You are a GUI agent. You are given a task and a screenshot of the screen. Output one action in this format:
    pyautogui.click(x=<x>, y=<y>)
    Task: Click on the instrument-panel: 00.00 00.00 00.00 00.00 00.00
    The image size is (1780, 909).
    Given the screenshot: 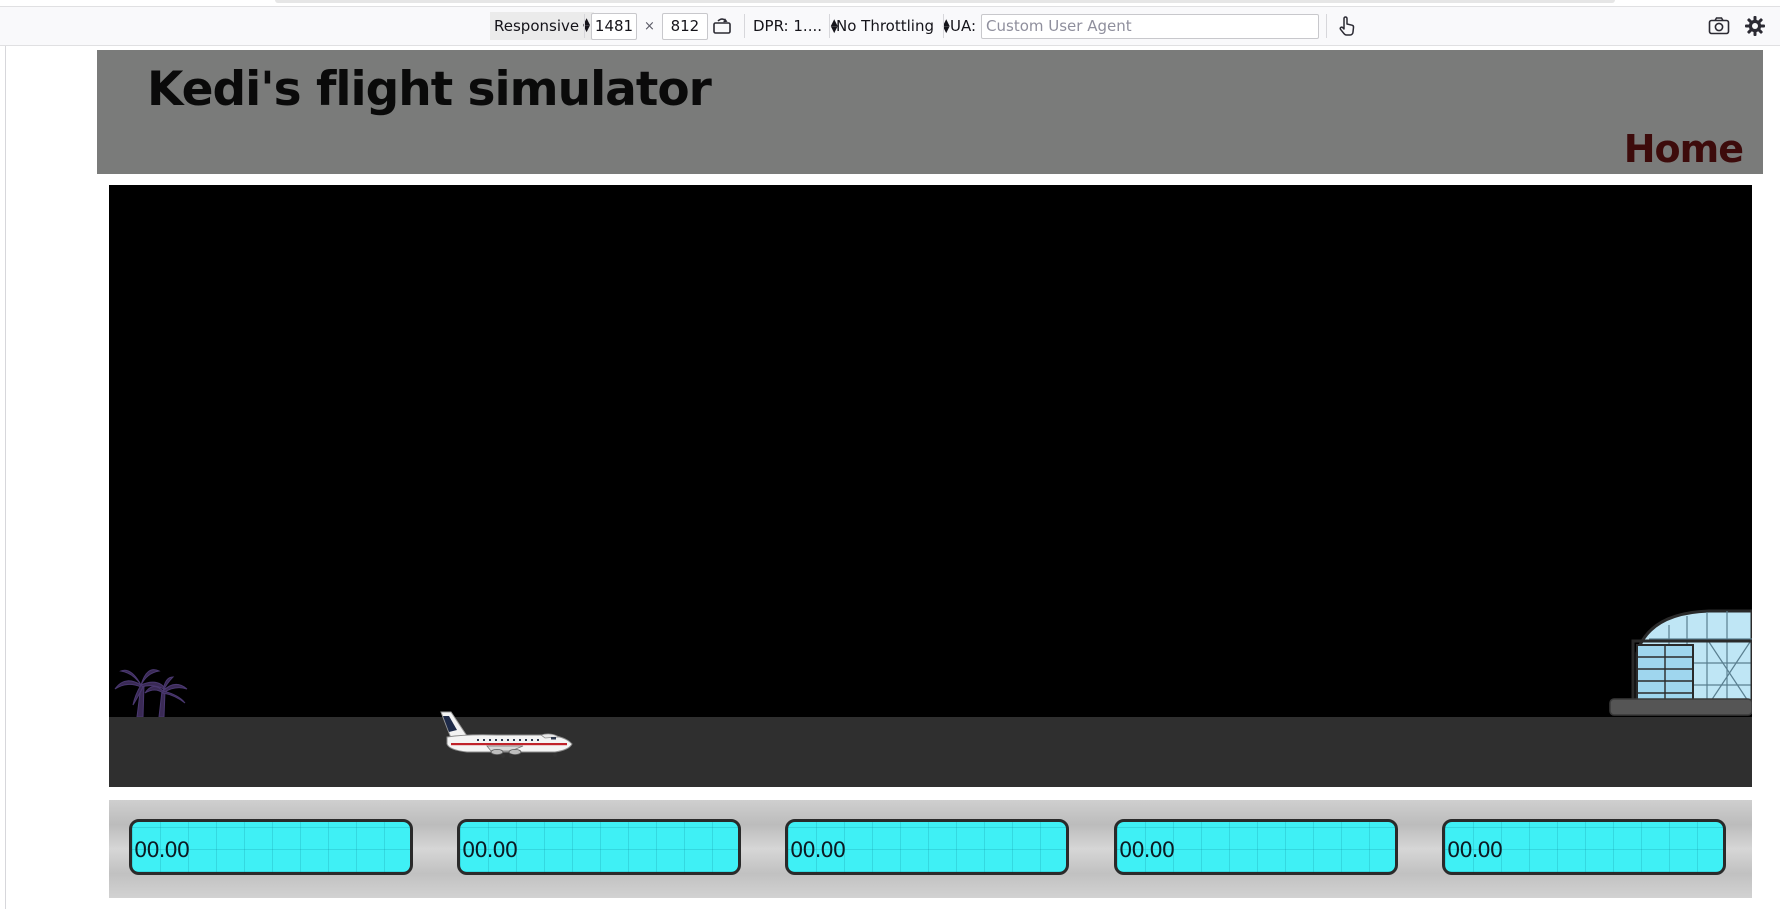 What is the action you would take?
    pyautogui.click(x=930, y=849)
    